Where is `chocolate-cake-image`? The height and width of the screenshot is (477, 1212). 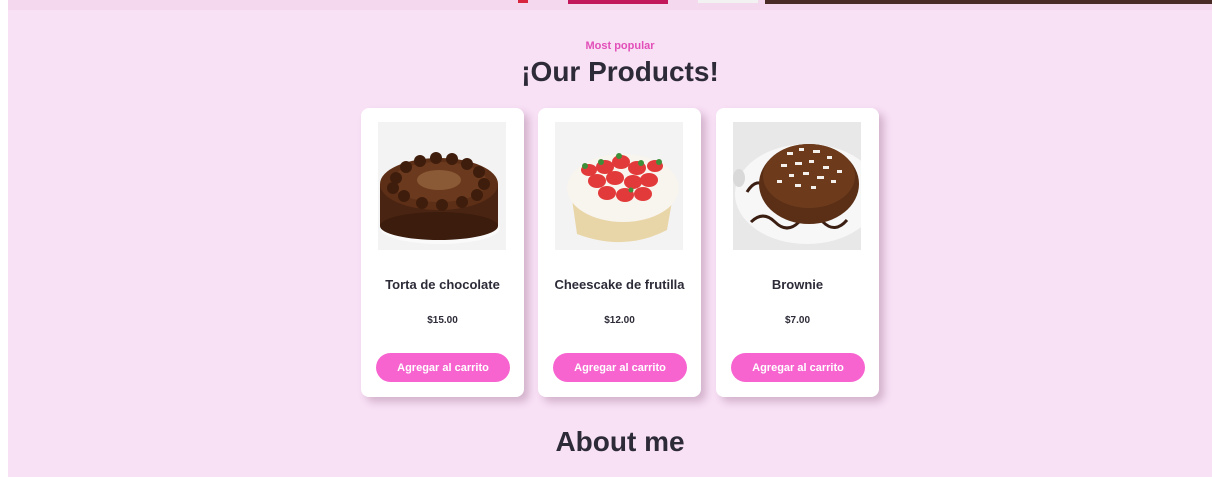
chocolate-cake-image is located at coordinates (442, 186).